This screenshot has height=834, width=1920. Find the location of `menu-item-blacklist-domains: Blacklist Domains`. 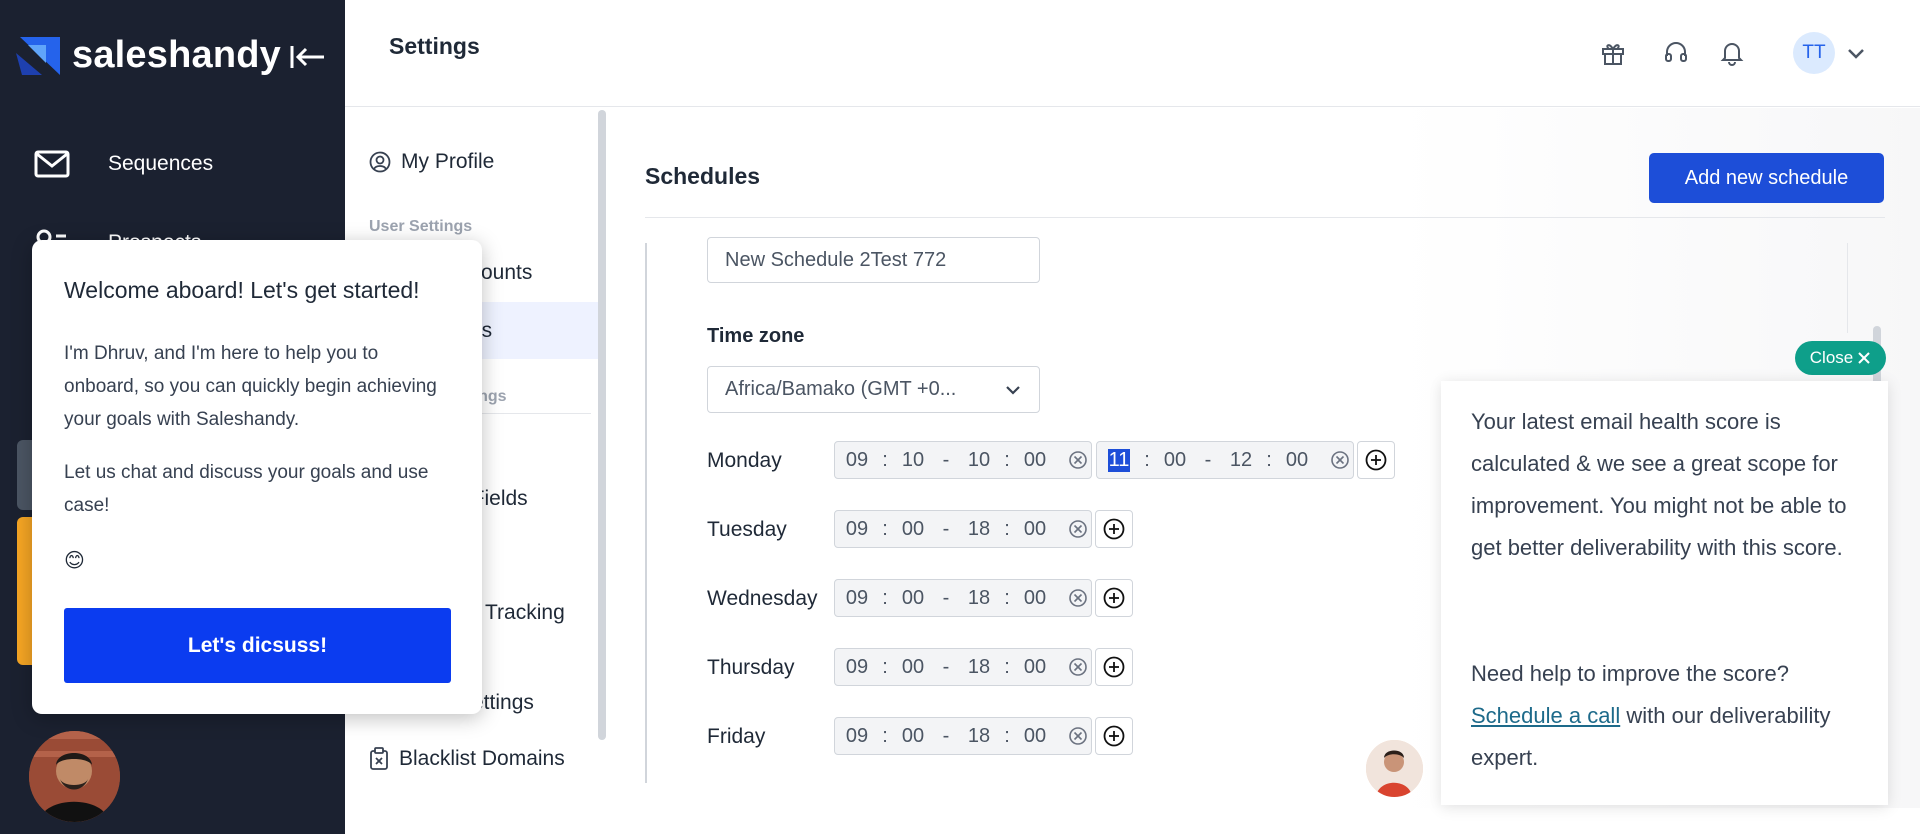

menu-item-blacklist-domains: Blacklist Domains is located at coordinates (467, 759).